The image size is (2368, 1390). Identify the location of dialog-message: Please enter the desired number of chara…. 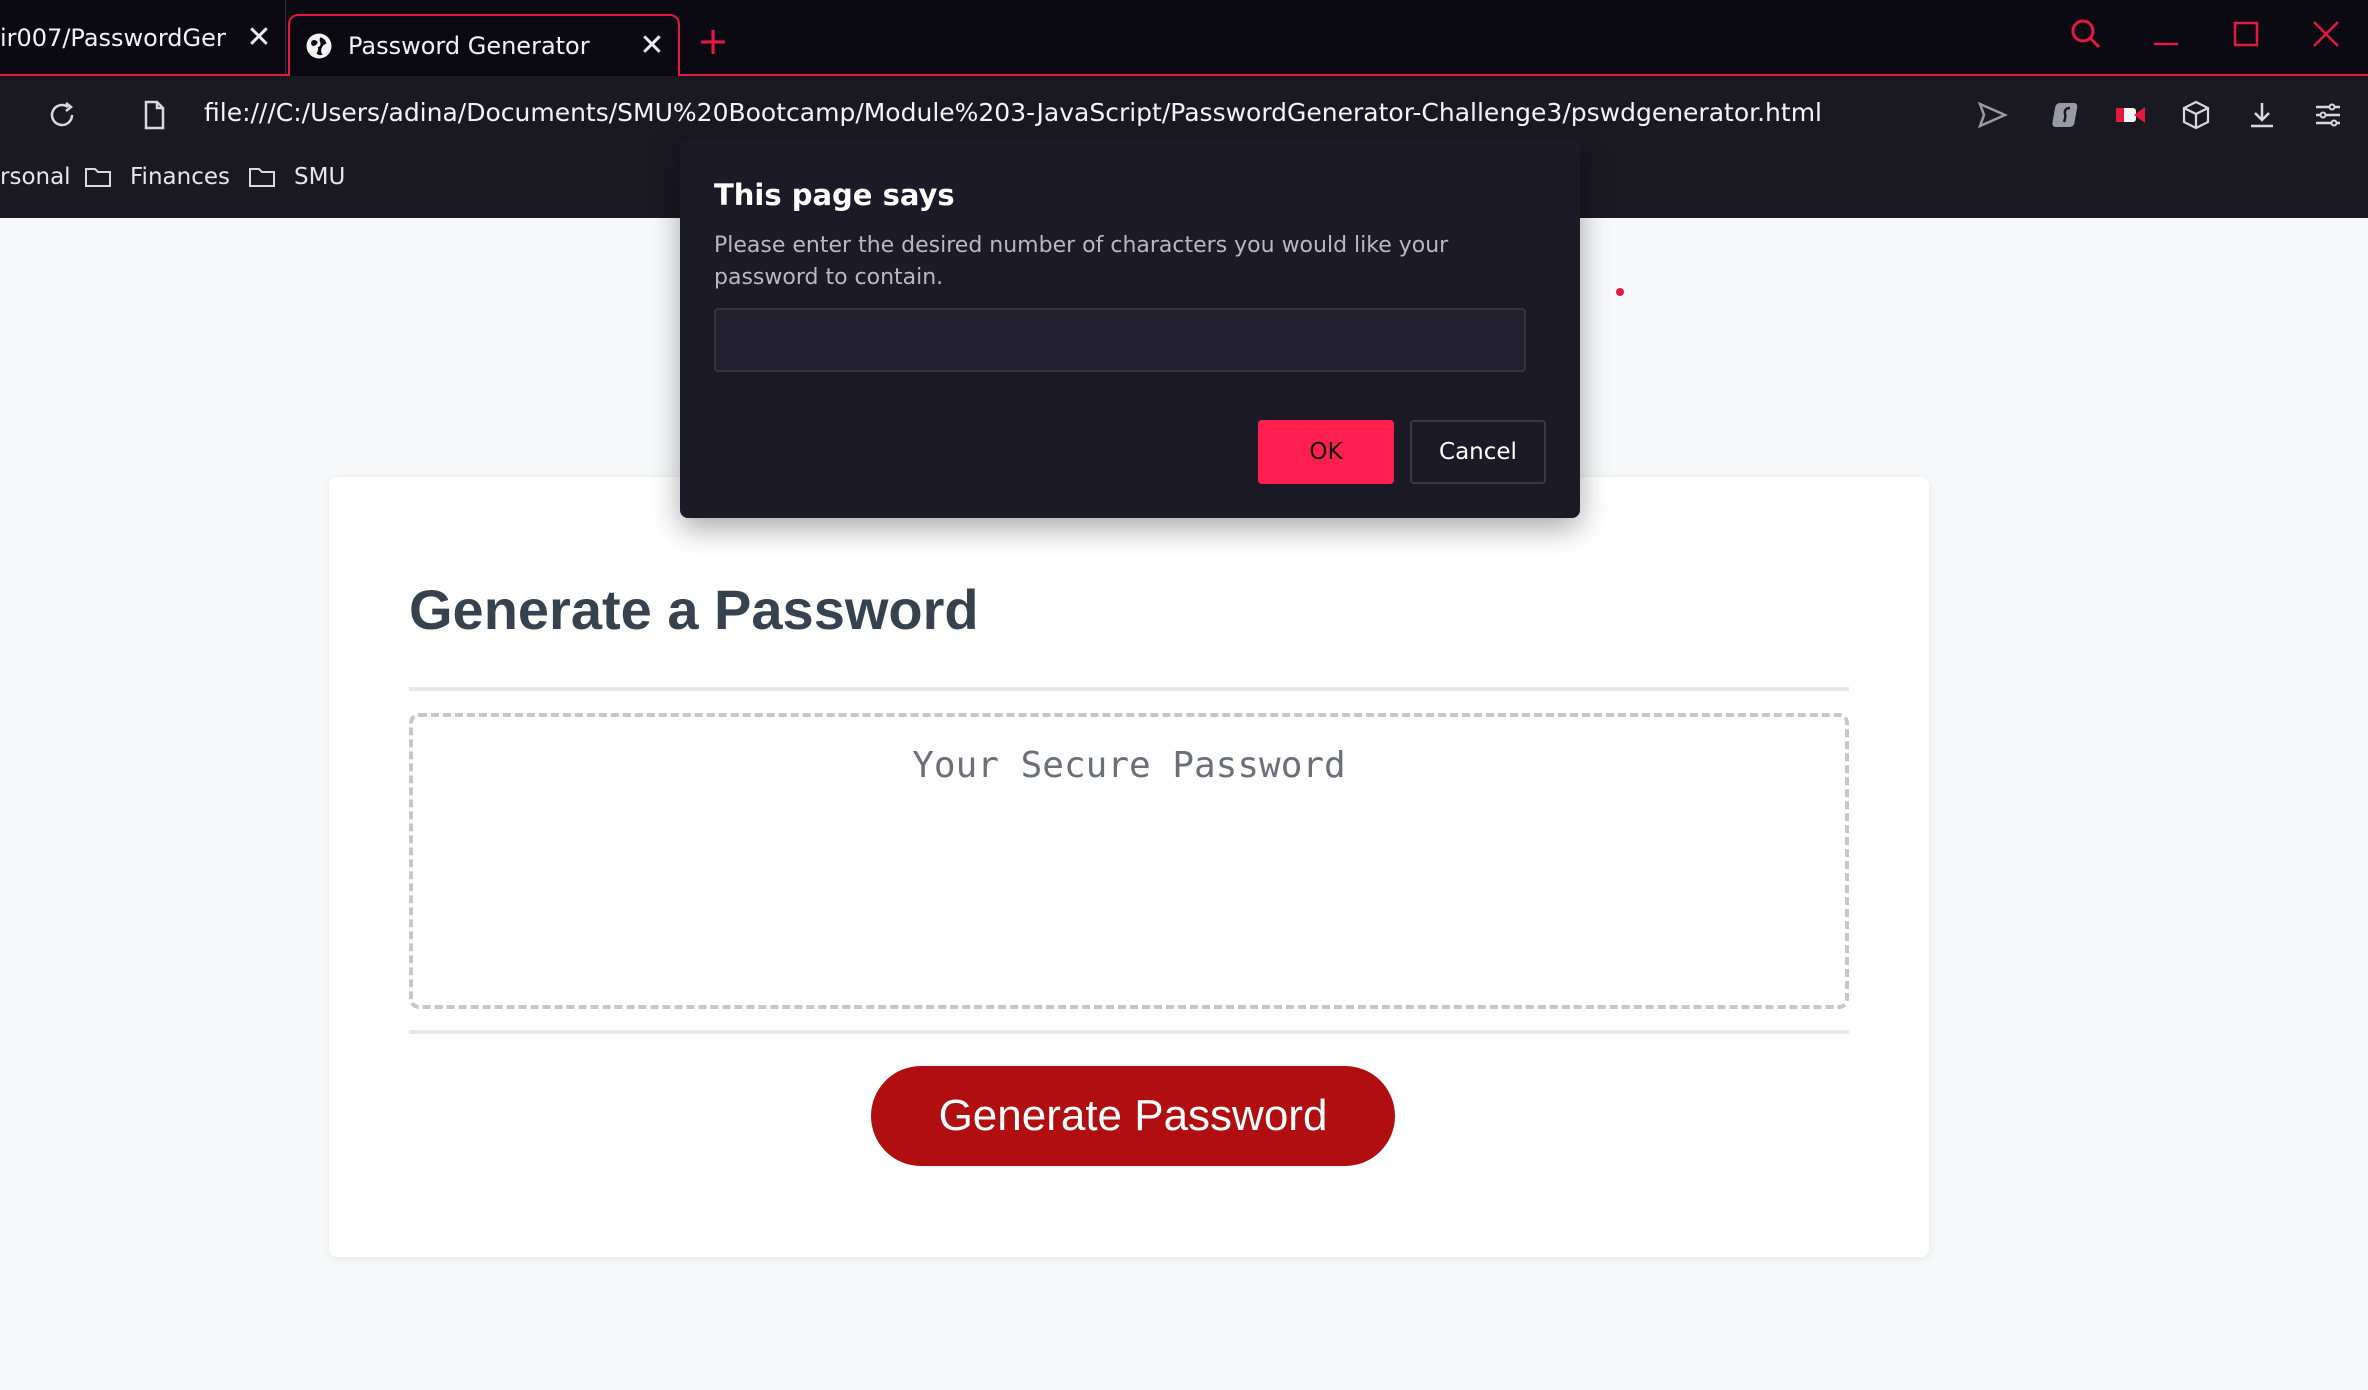
(1081, 261).